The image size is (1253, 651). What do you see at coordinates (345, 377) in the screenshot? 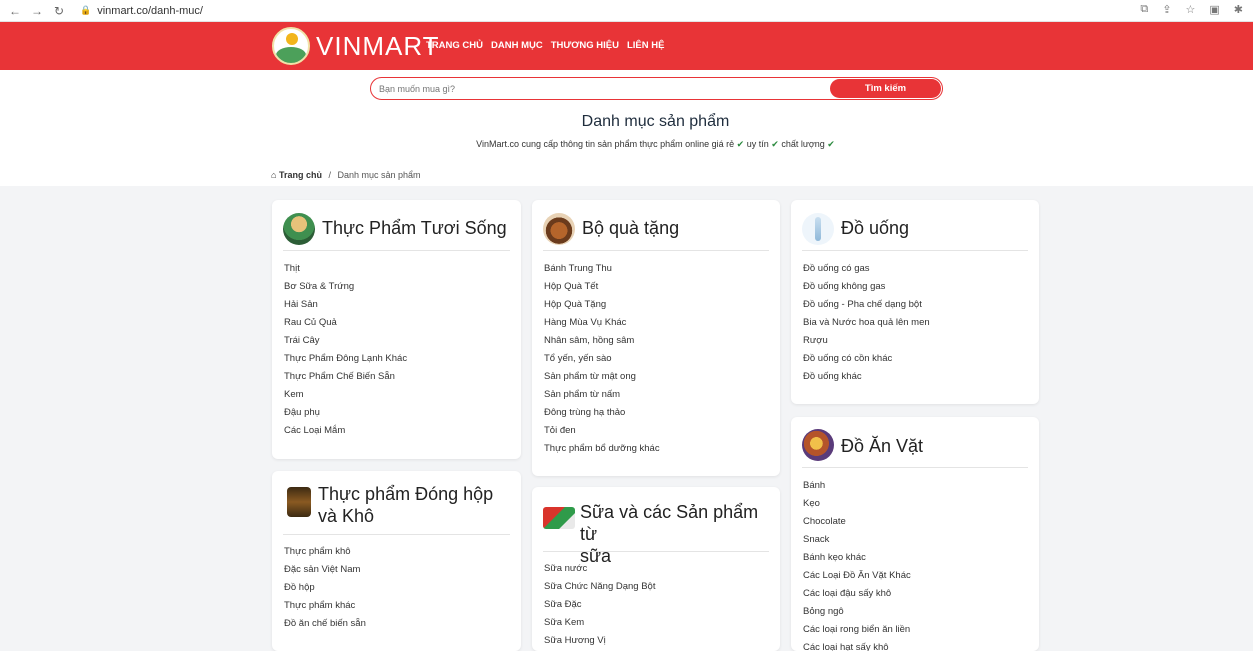
I see `list-item: Thực Phẩm Chế Biến Sẵn` at bounding box center [345, 377].